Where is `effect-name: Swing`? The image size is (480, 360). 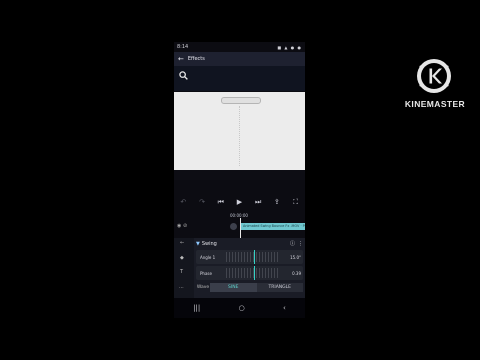
effect-name: Swing is located at coordinates (209, 243).